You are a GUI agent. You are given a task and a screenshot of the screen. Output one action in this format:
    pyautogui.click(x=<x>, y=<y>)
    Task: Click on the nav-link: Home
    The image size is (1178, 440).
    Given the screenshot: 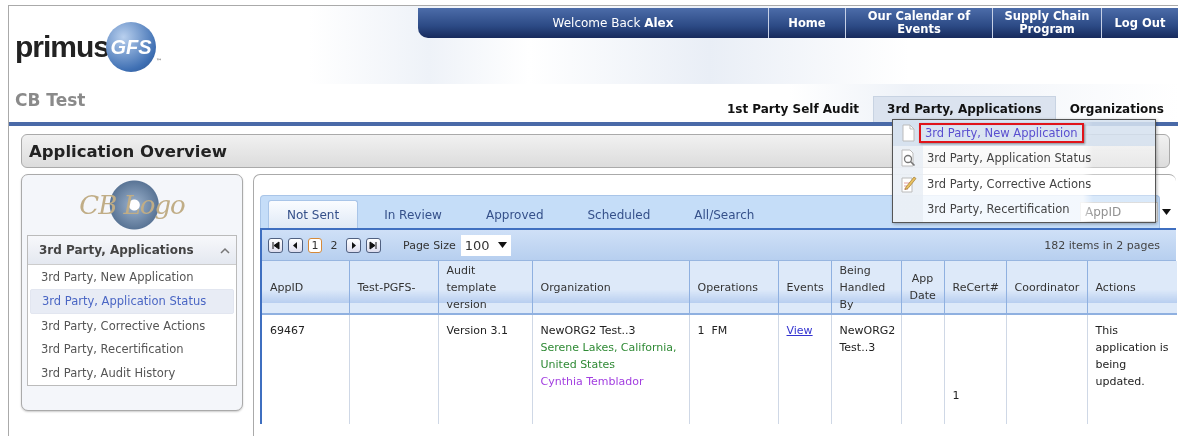 What is the action you would take?
    pyautogui.click(x=806, y=23)
    